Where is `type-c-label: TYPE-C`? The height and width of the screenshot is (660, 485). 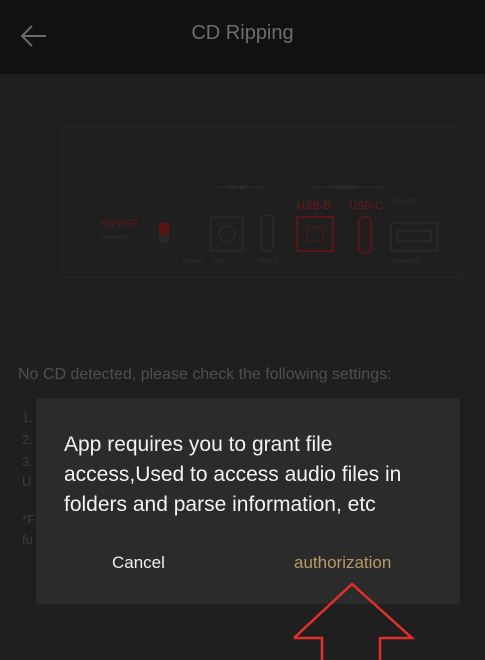 type-c-label: TYPE-C is located at coordinates (268, 262).